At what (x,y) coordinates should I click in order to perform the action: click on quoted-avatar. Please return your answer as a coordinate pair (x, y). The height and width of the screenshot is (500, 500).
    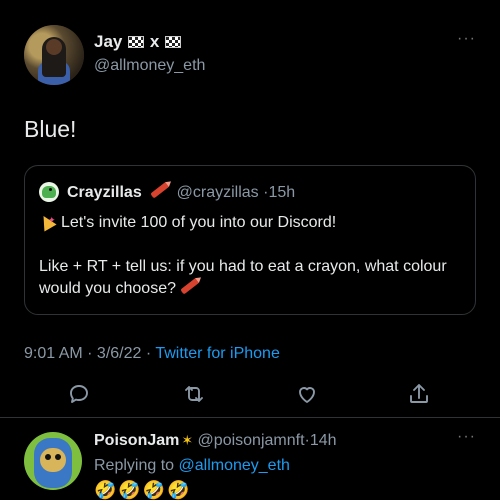
    Looking at the image, I should click on (49, 192).